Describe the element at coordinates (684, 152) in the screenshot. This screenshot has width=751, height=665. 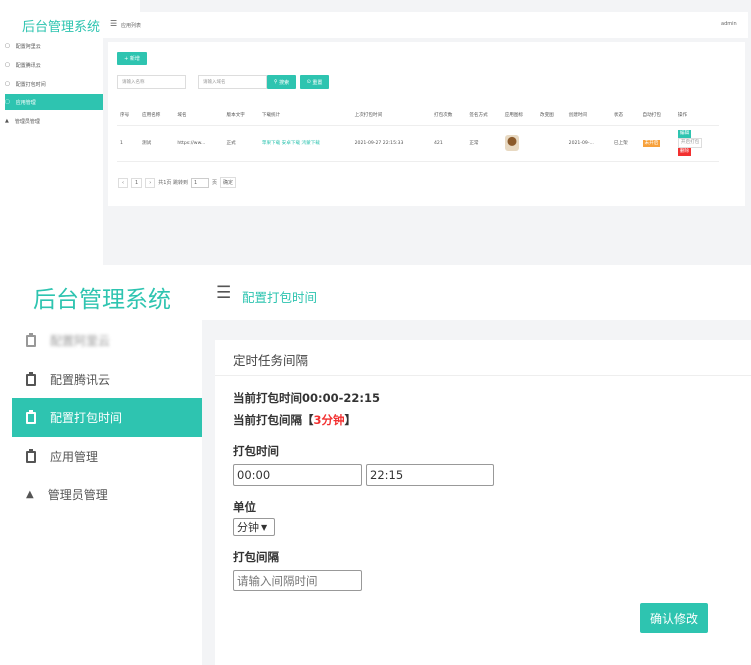
I see `delete-button: 删除` at that location.